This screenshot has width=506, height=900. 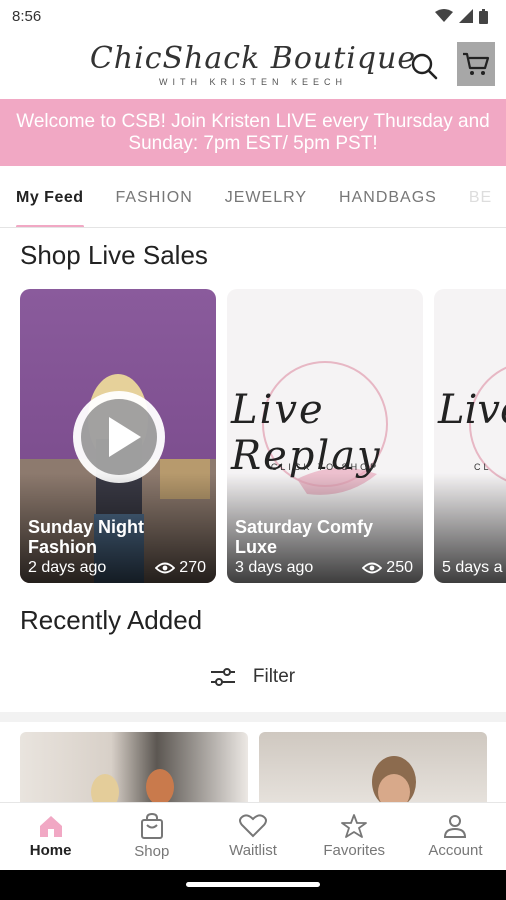 I want to click on artwork-subtitle: CL, so click(x=483, y=467).